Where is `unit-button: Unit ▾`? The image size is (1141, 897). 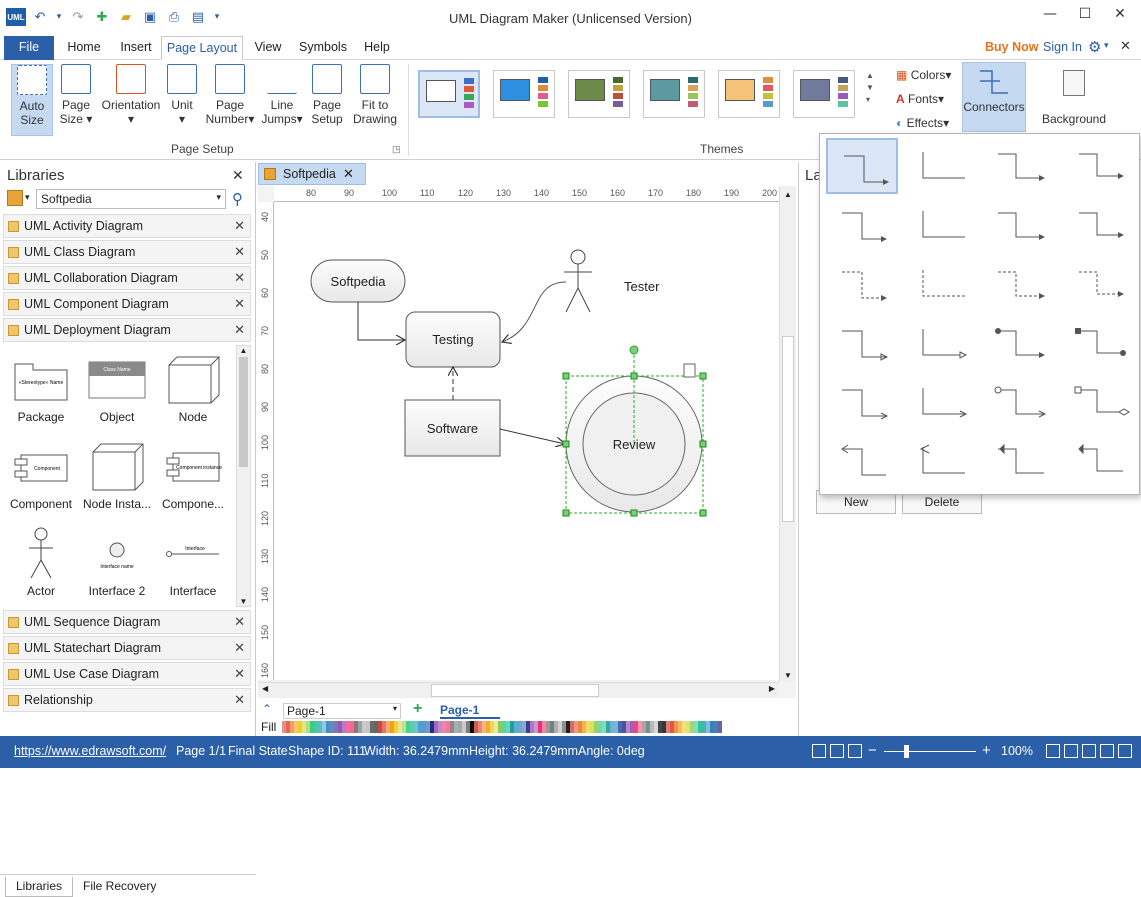 unit-button: Unit ▾ is located at coordinates (182, 100).